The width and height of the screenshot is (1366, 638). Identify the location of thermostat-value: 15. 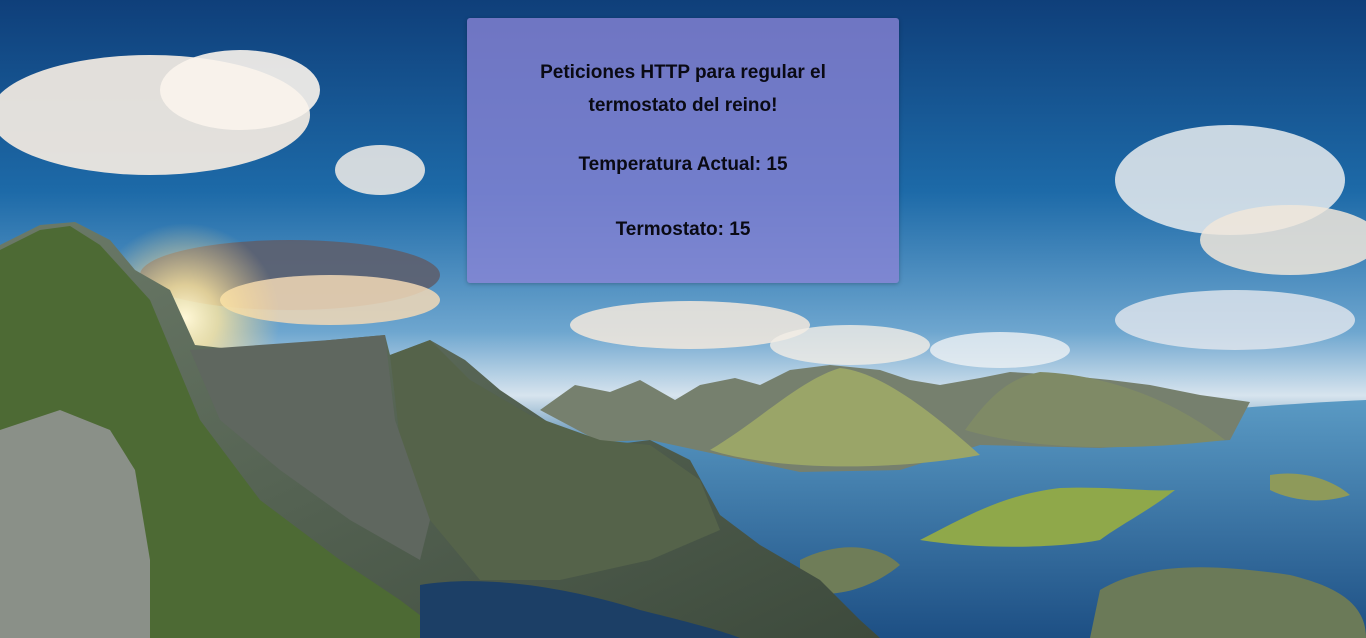
(740, 229).